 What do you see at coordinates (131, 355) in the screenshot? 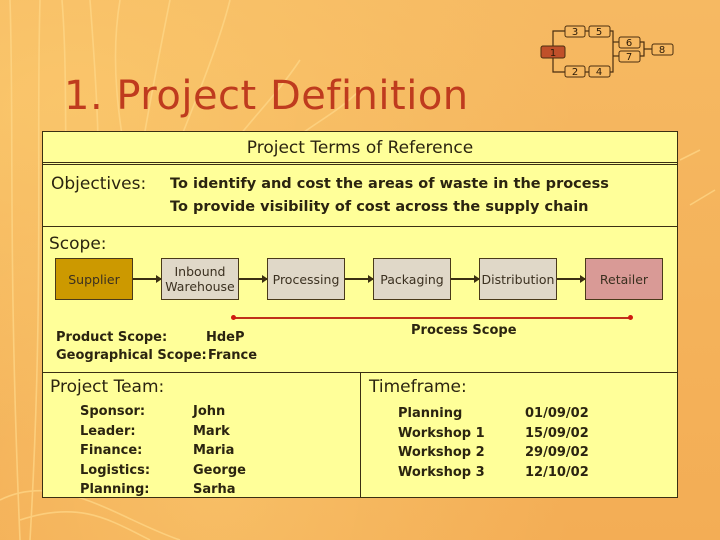
I see `geo-scope-label: Geographical Scope:` at bounding box center [131, 355].